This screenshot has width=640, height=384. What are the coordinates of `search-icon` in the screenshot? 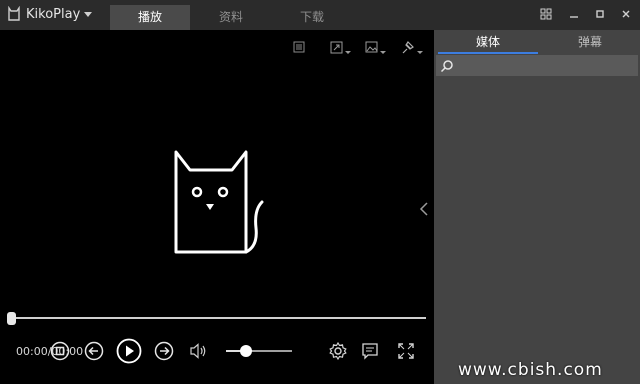 It's located at (447, 67).